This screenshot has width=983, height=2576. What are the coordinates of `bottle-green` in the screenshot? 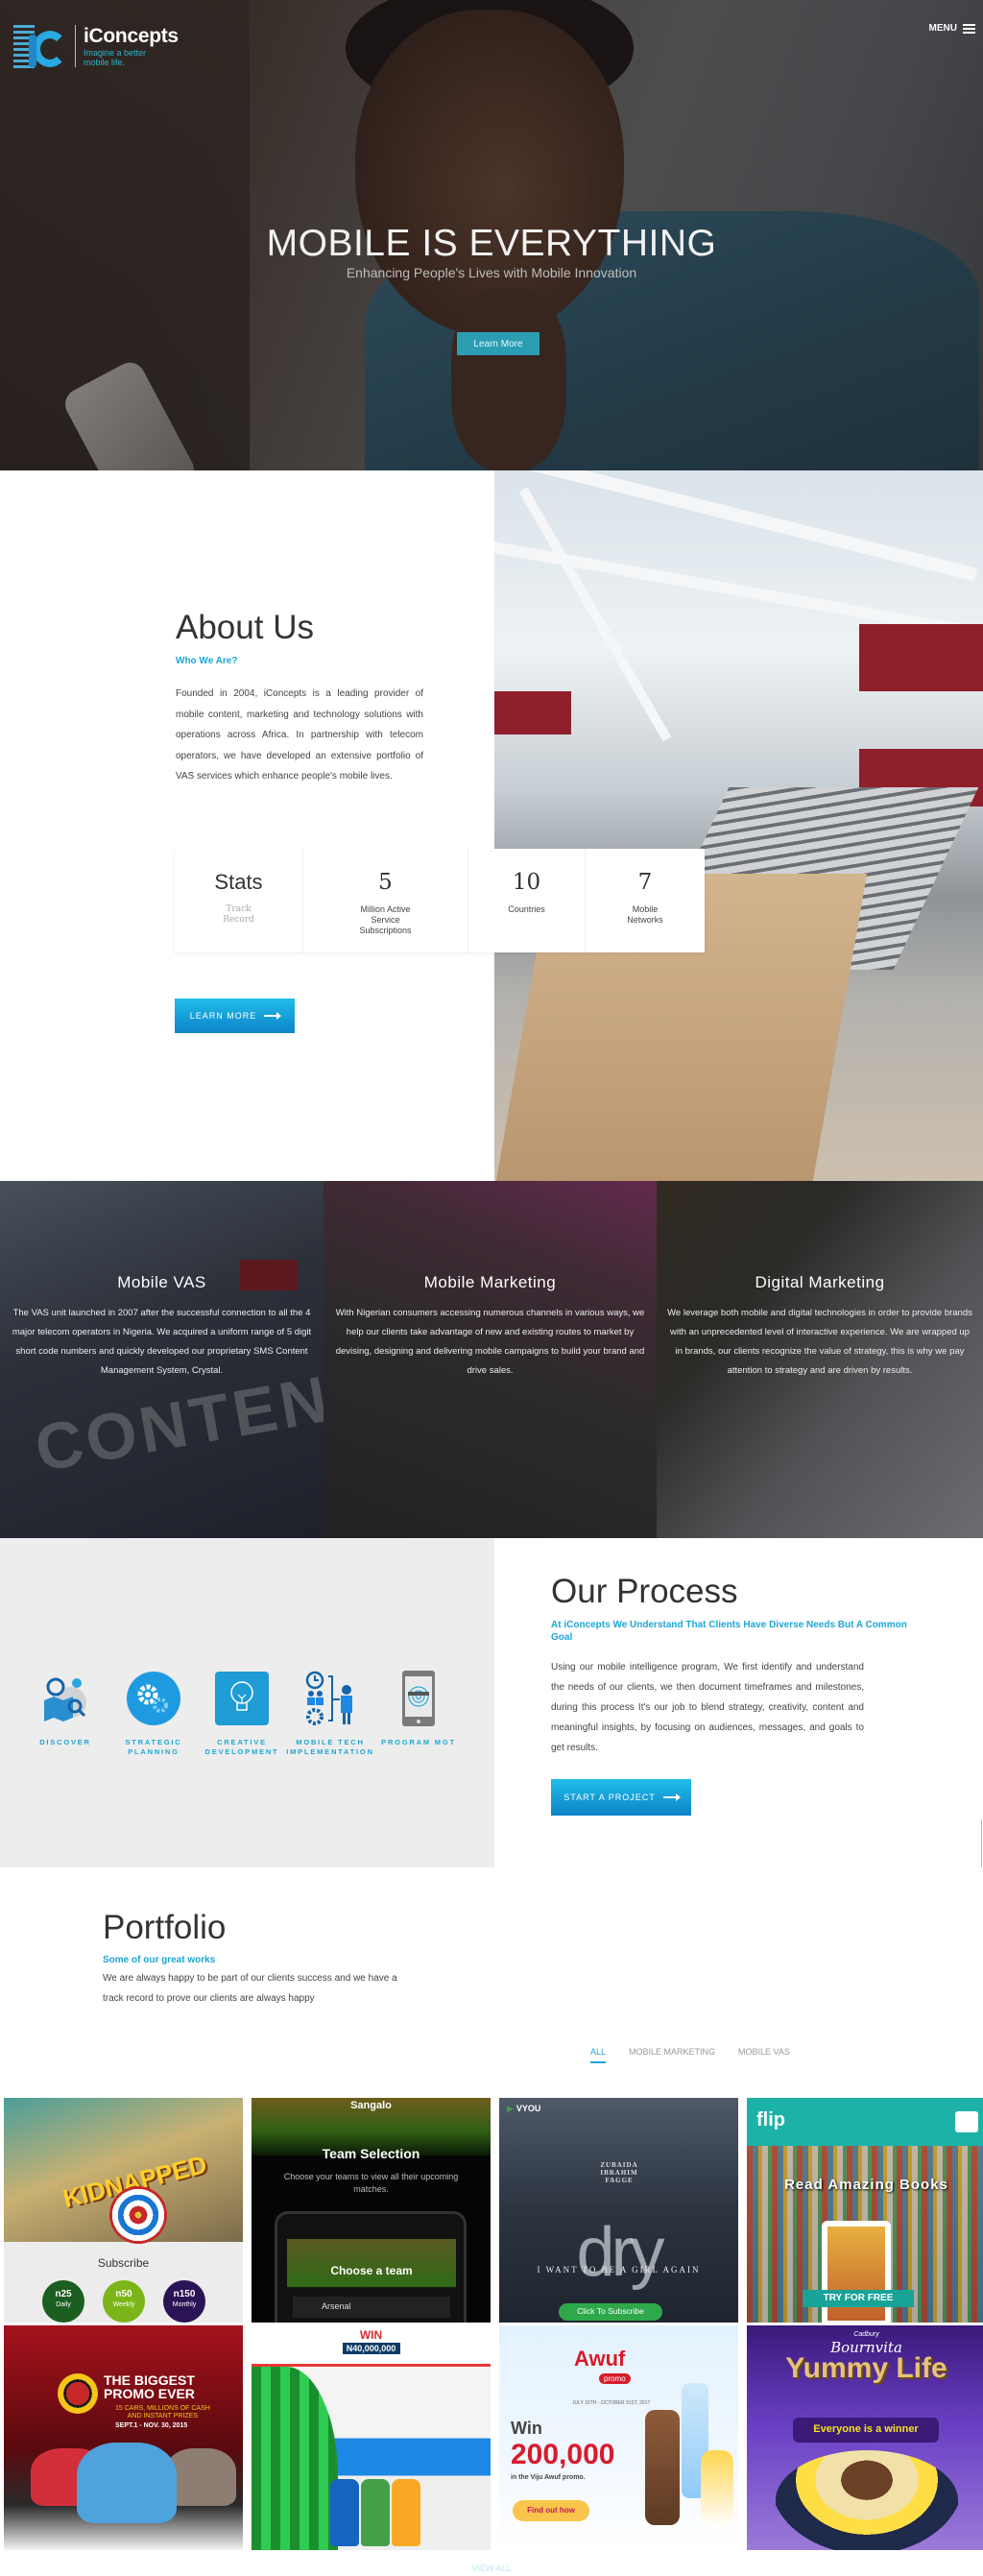 It's located at (375, 2512).